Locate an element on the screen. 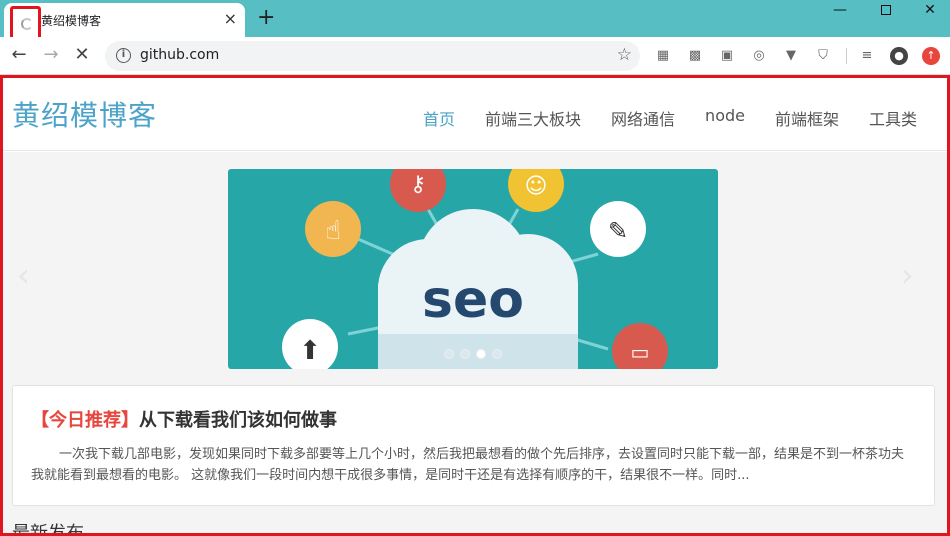  tab-close-button: × is located at coordinates (230, 19).